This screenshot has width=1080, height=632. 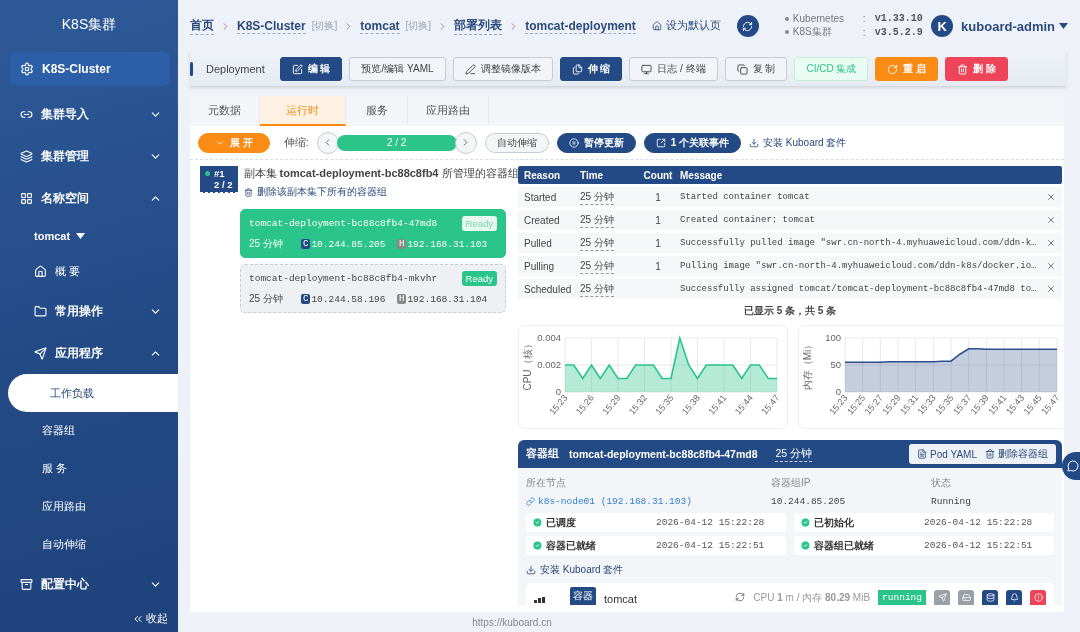 I want to click on table-cell-text: 1, so click(x=658, y=266).